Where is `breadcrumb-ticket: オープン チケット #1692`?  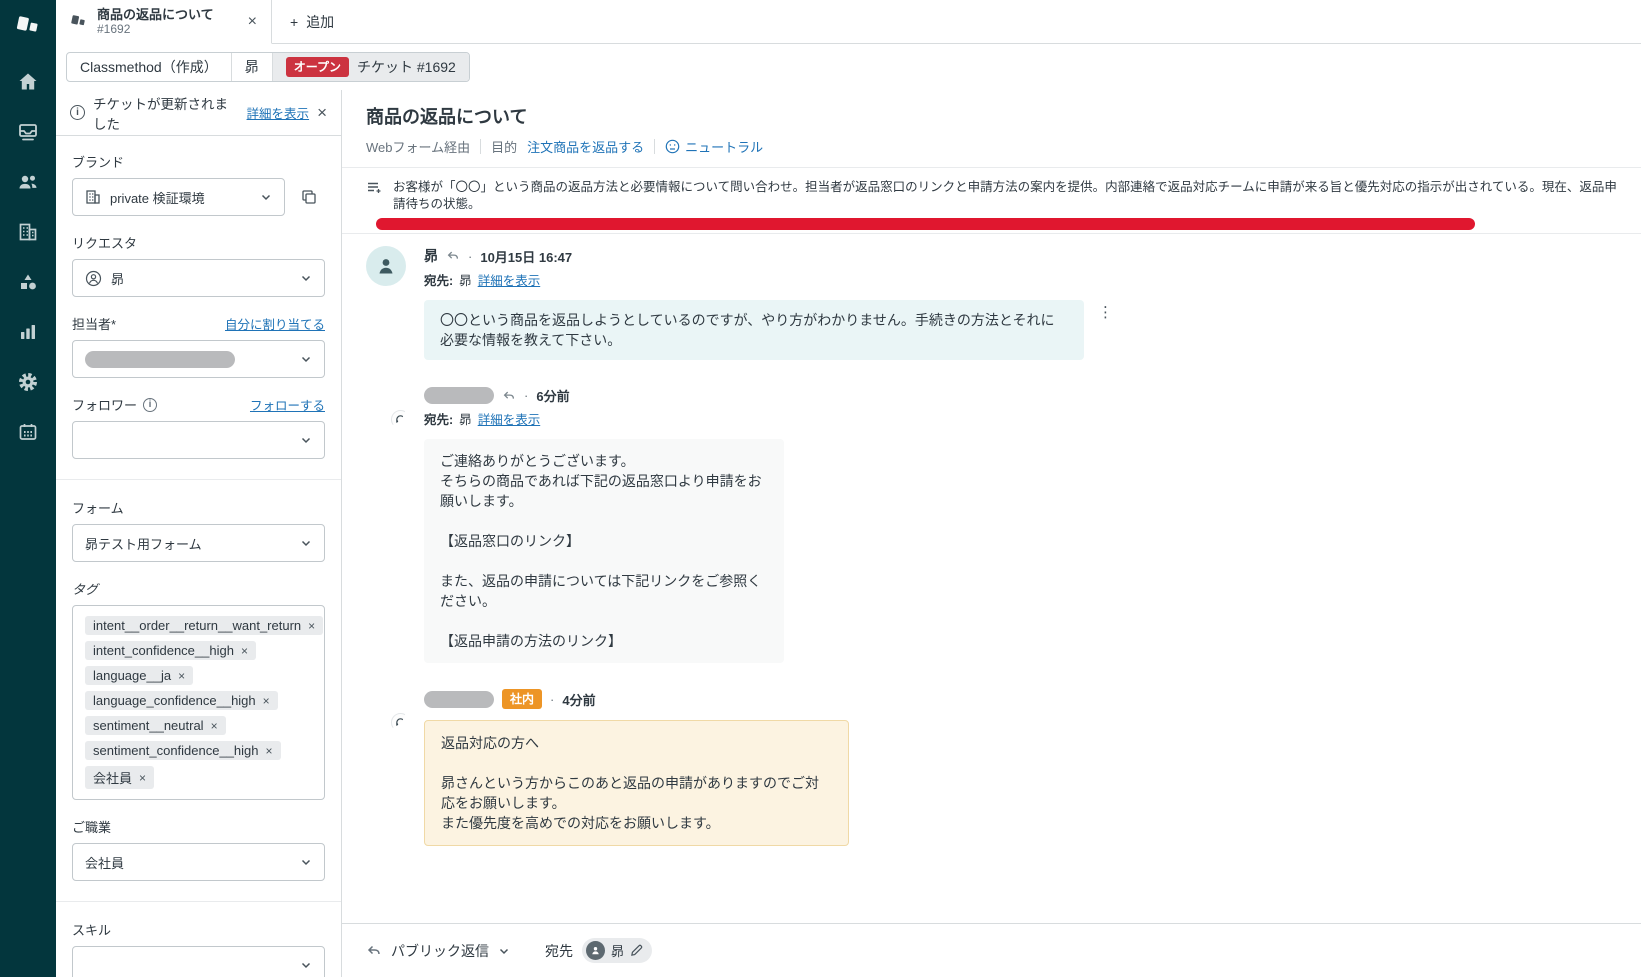
breadcrumb-ticket: オープン チケット #1692 is located at coordinates (370, 67).